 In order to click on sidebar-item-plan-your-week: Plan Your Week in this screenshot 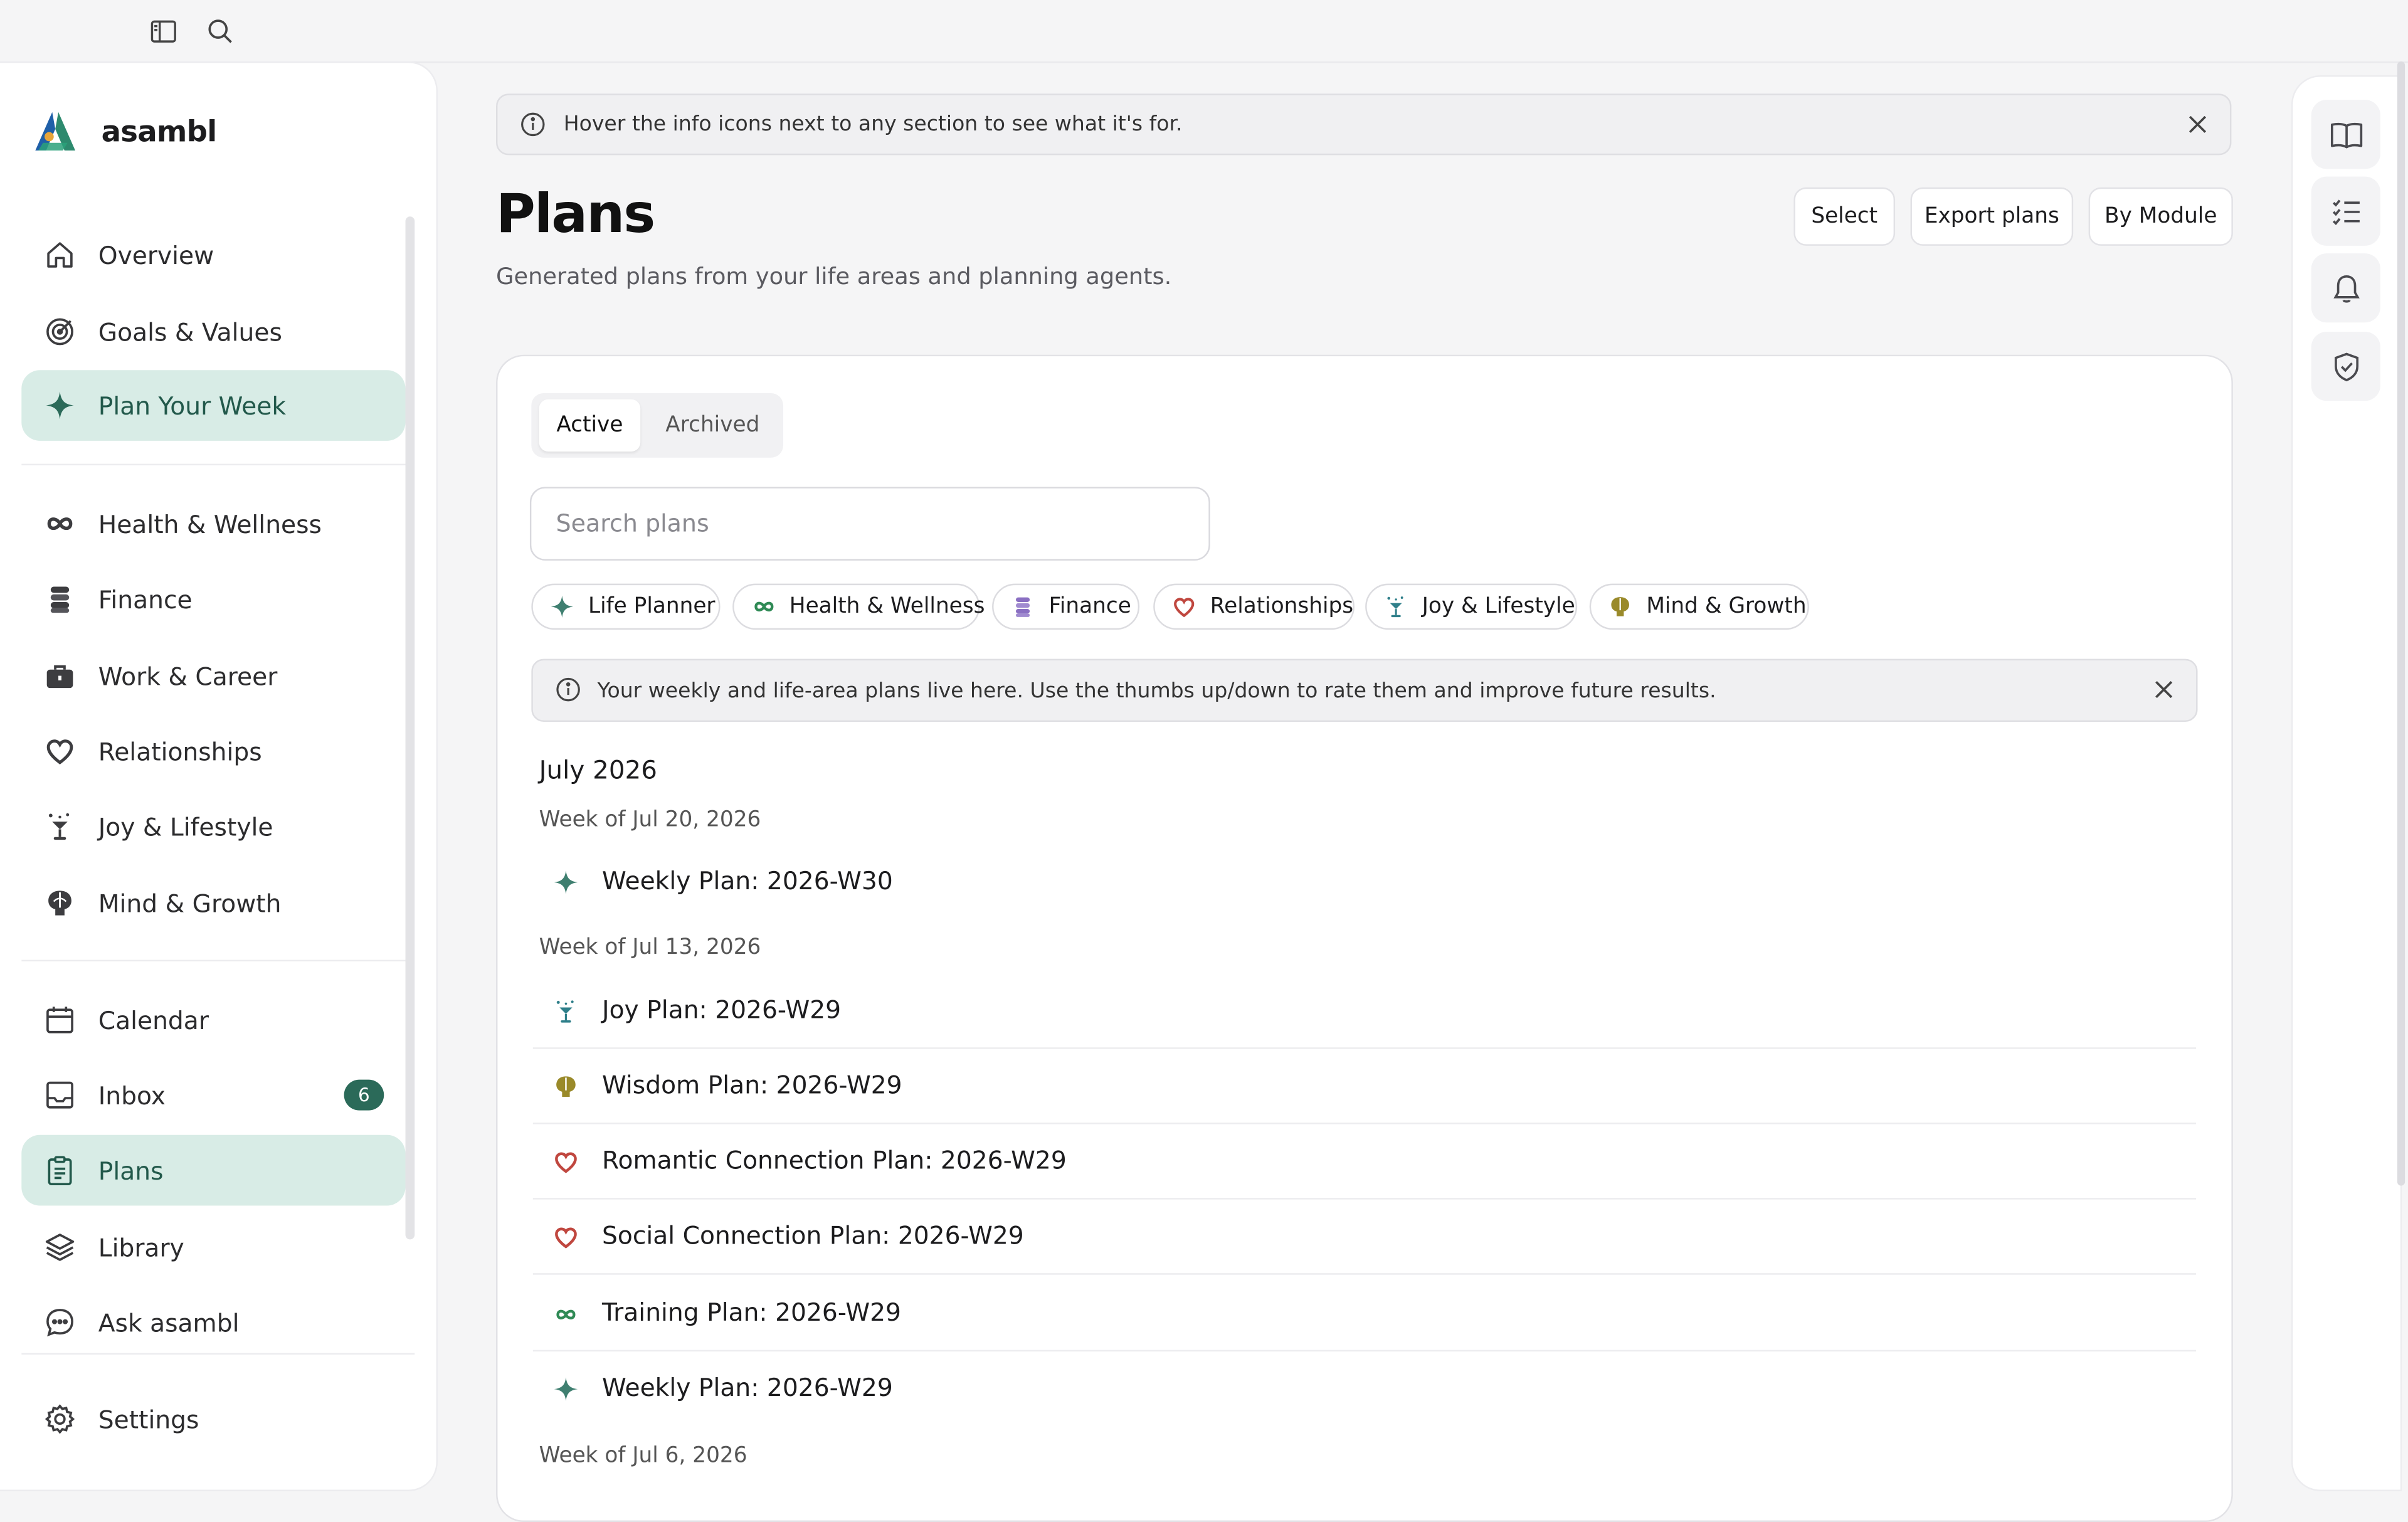, I will do `click(213, 405)`.